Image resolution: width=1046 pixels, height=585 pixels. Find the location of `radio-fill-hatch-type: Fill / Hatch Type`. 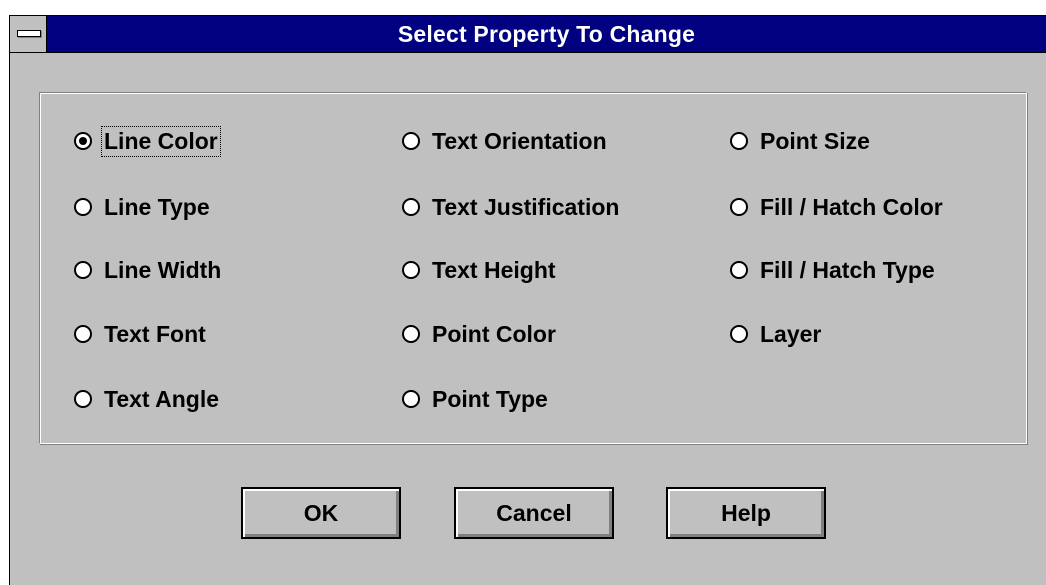

radio-fill-hatch-type: Fill / Hatch Type is located at coordinates (833, 270).